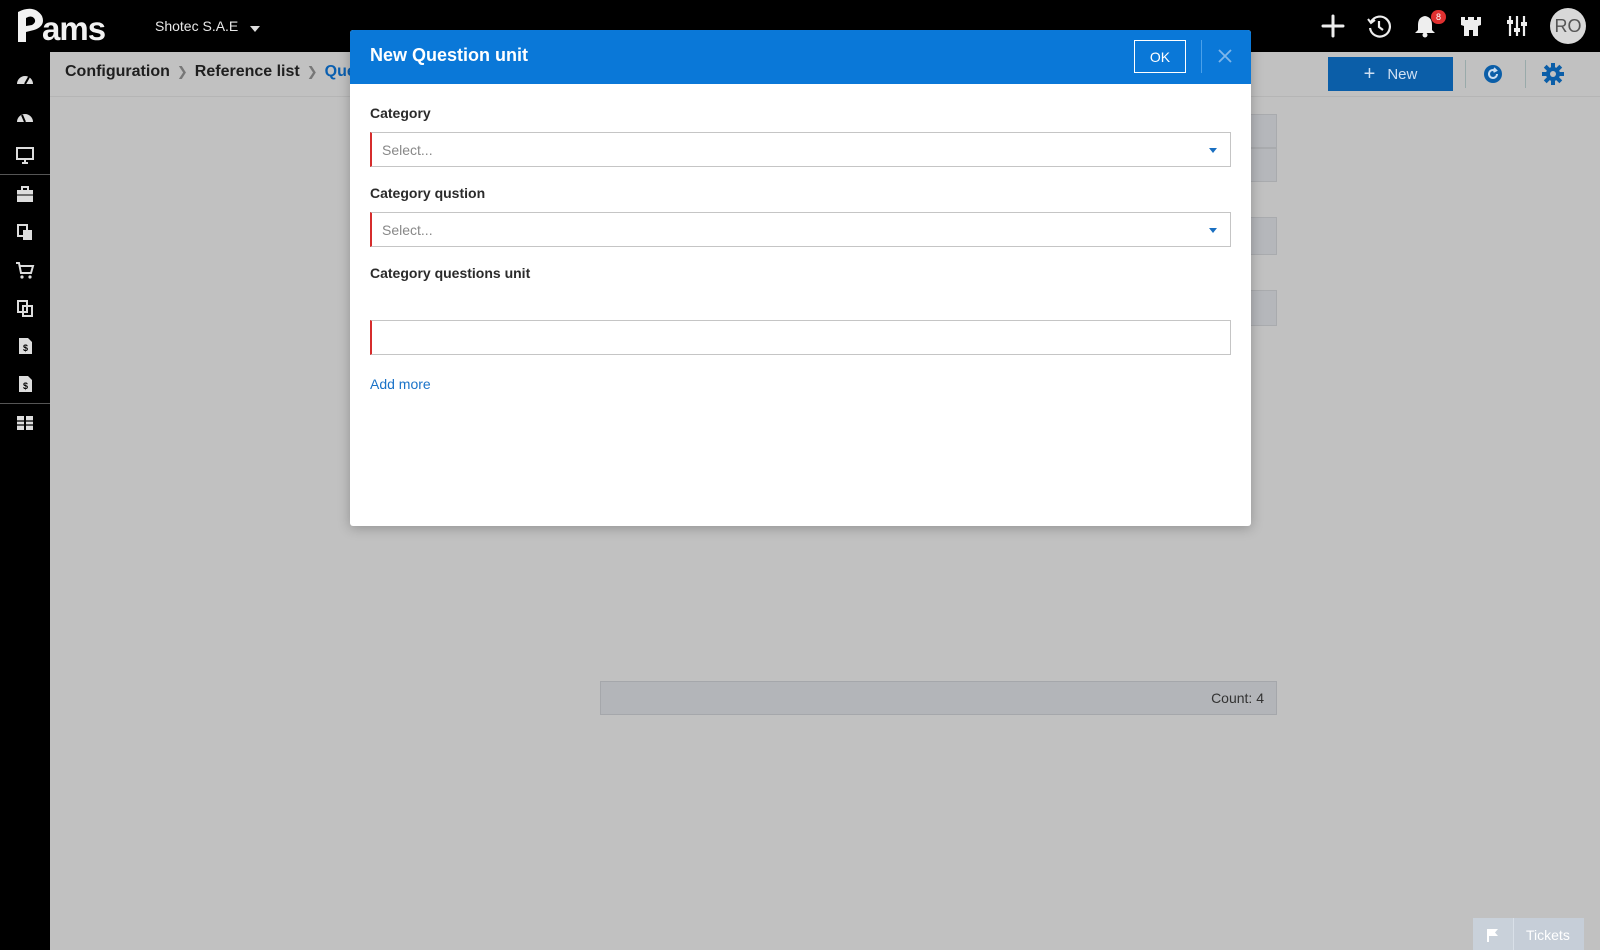 Image resolution: width=1600 pixels, height=950 pixels. What do you see at coordinates (938, 698) in the screenshot?
I see `list-footer: Count: 4` at bounding box center [938, 698].